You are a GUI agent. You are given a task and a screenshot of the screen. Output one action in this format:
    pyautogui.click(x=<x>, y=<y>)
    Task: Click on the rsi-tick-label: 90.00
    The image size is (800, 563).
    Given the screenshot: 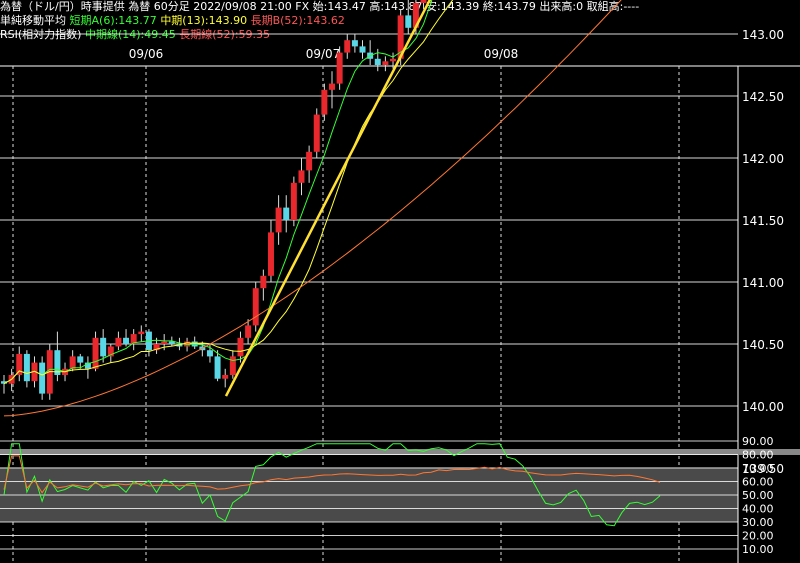 What is the action you would take?
    pyautogui.click(x=758, y=441)
    